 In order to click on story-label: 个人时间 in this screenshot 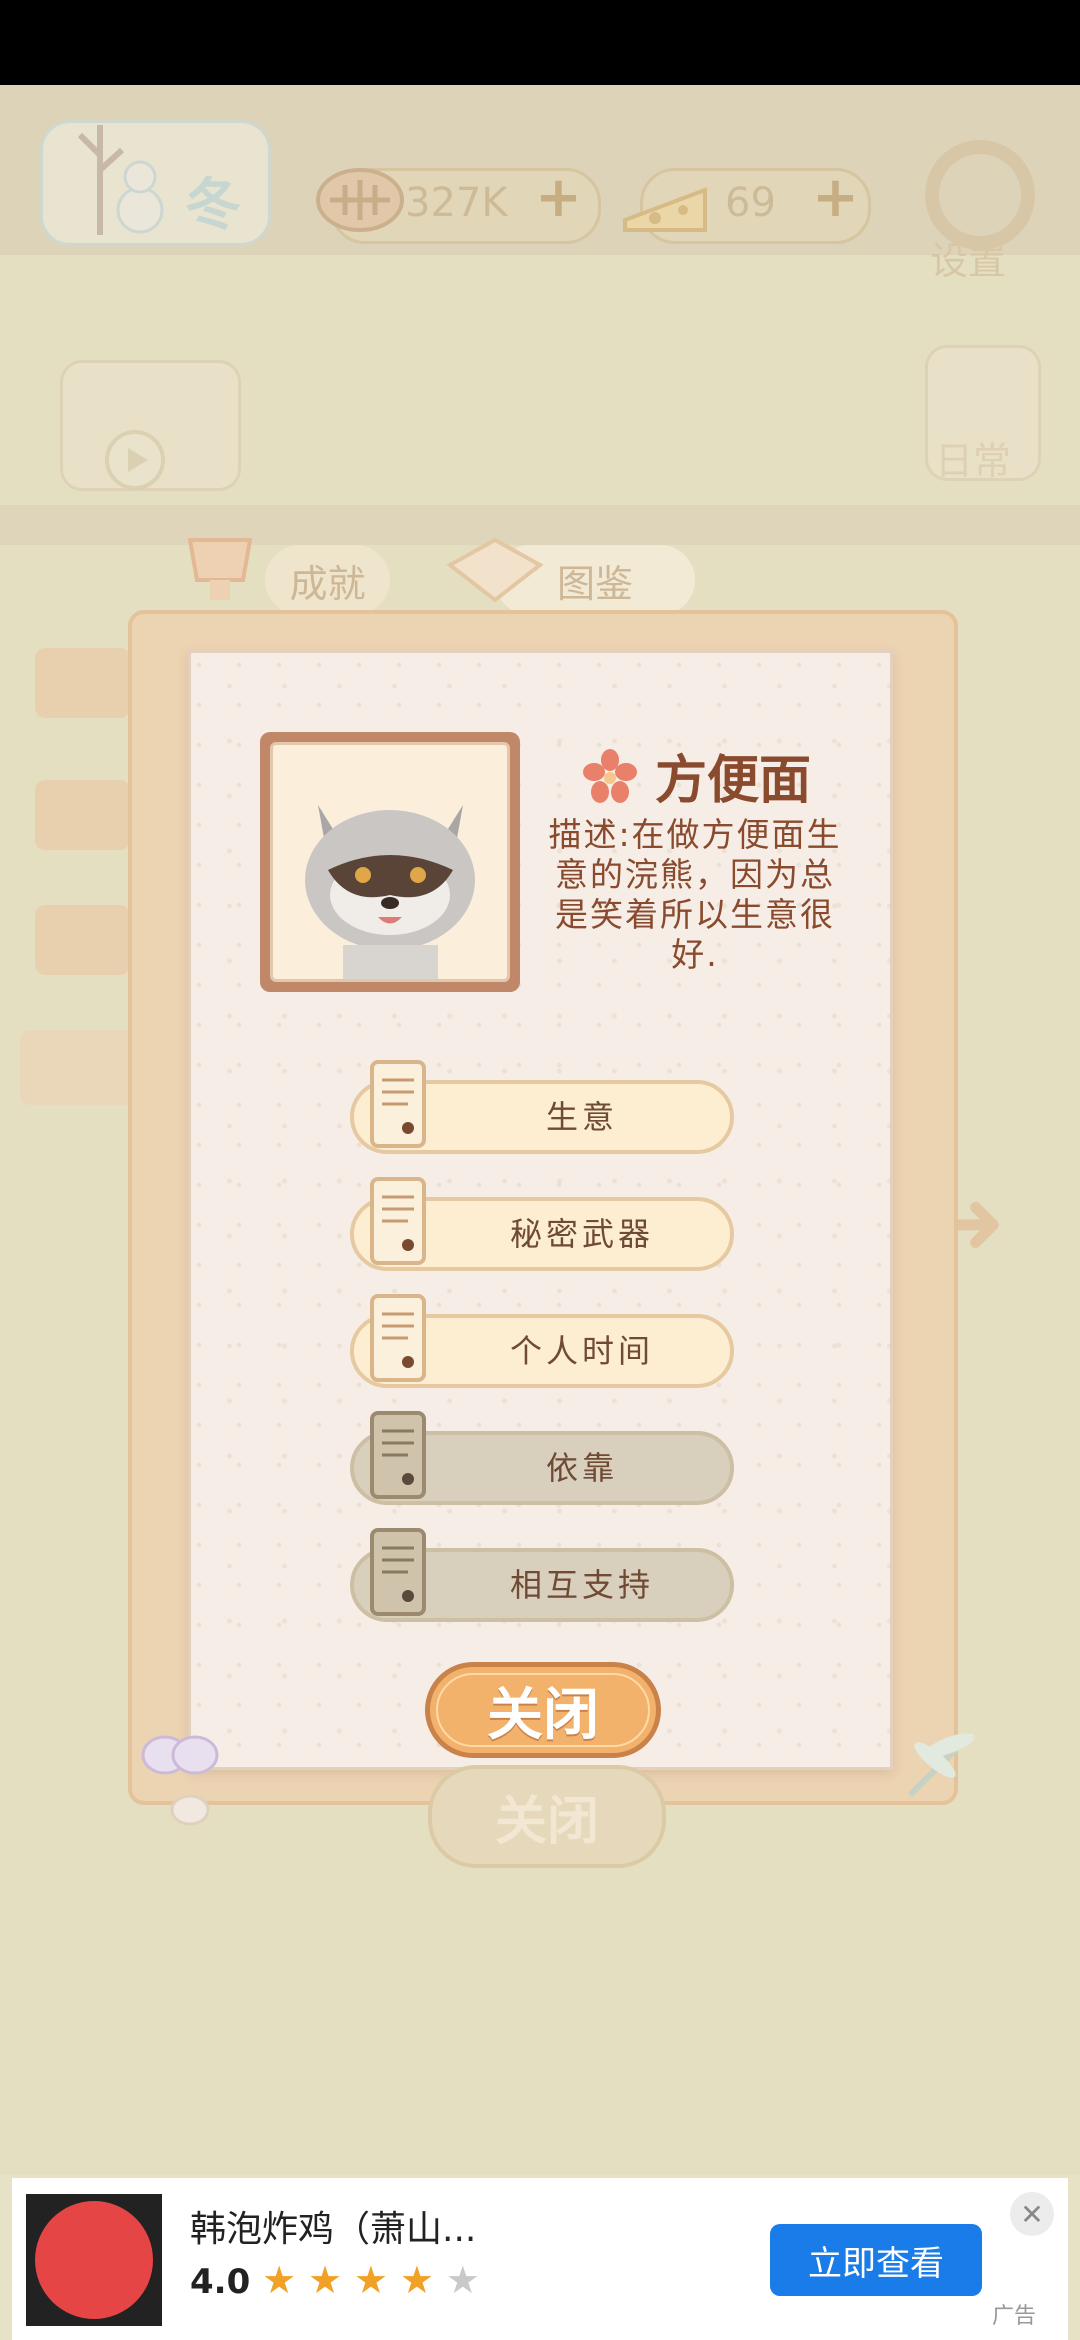, I will do `click(581, 1351)`.